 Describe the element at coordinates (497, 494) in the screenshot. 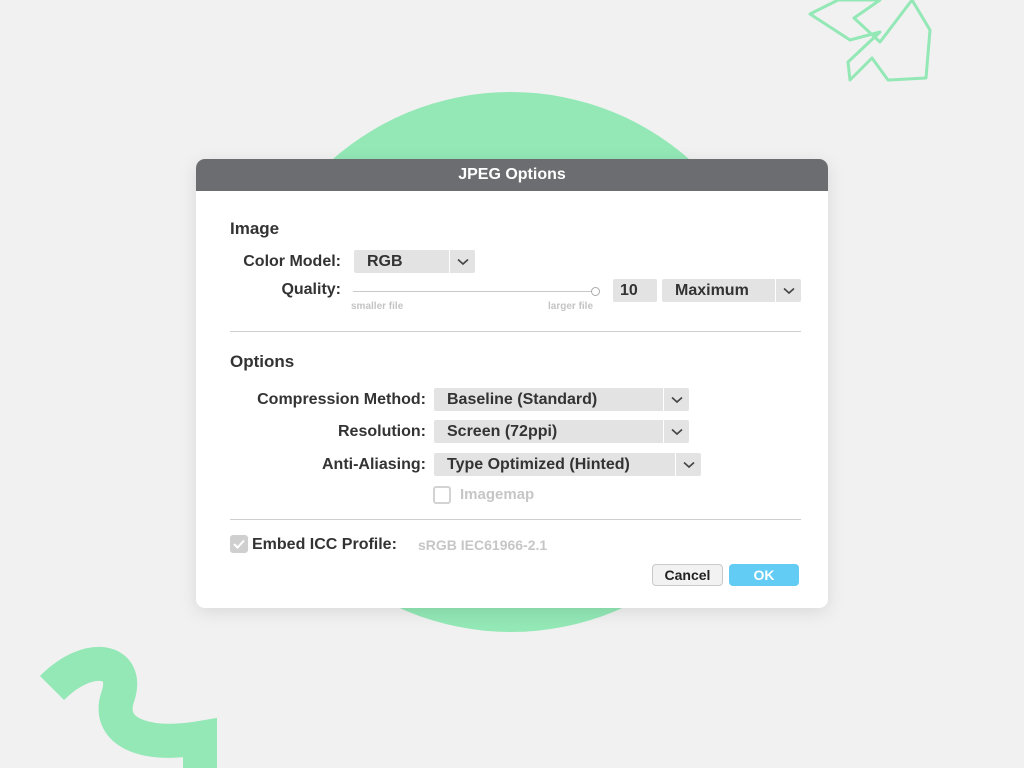

I see `imagemap-label: Imagemap` at that location.